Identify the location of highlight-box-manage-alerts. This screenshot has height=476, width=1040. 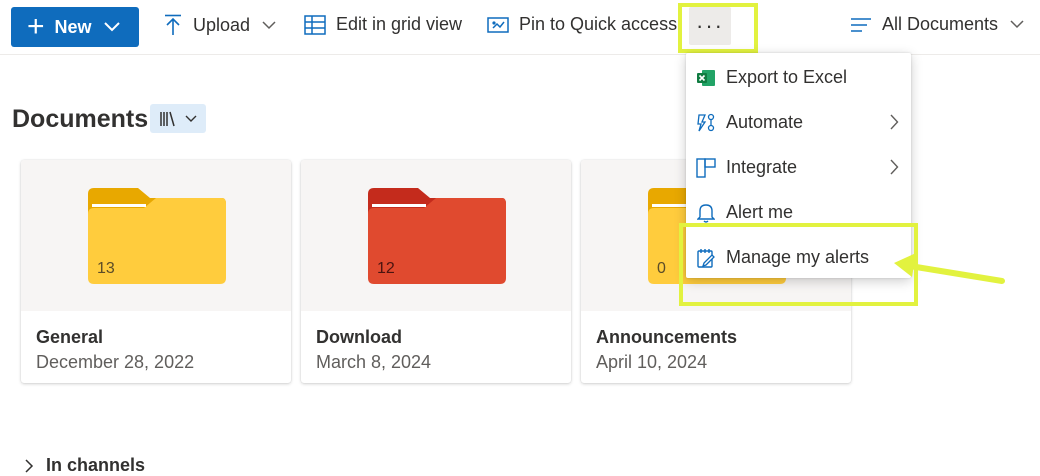
(798, 264).